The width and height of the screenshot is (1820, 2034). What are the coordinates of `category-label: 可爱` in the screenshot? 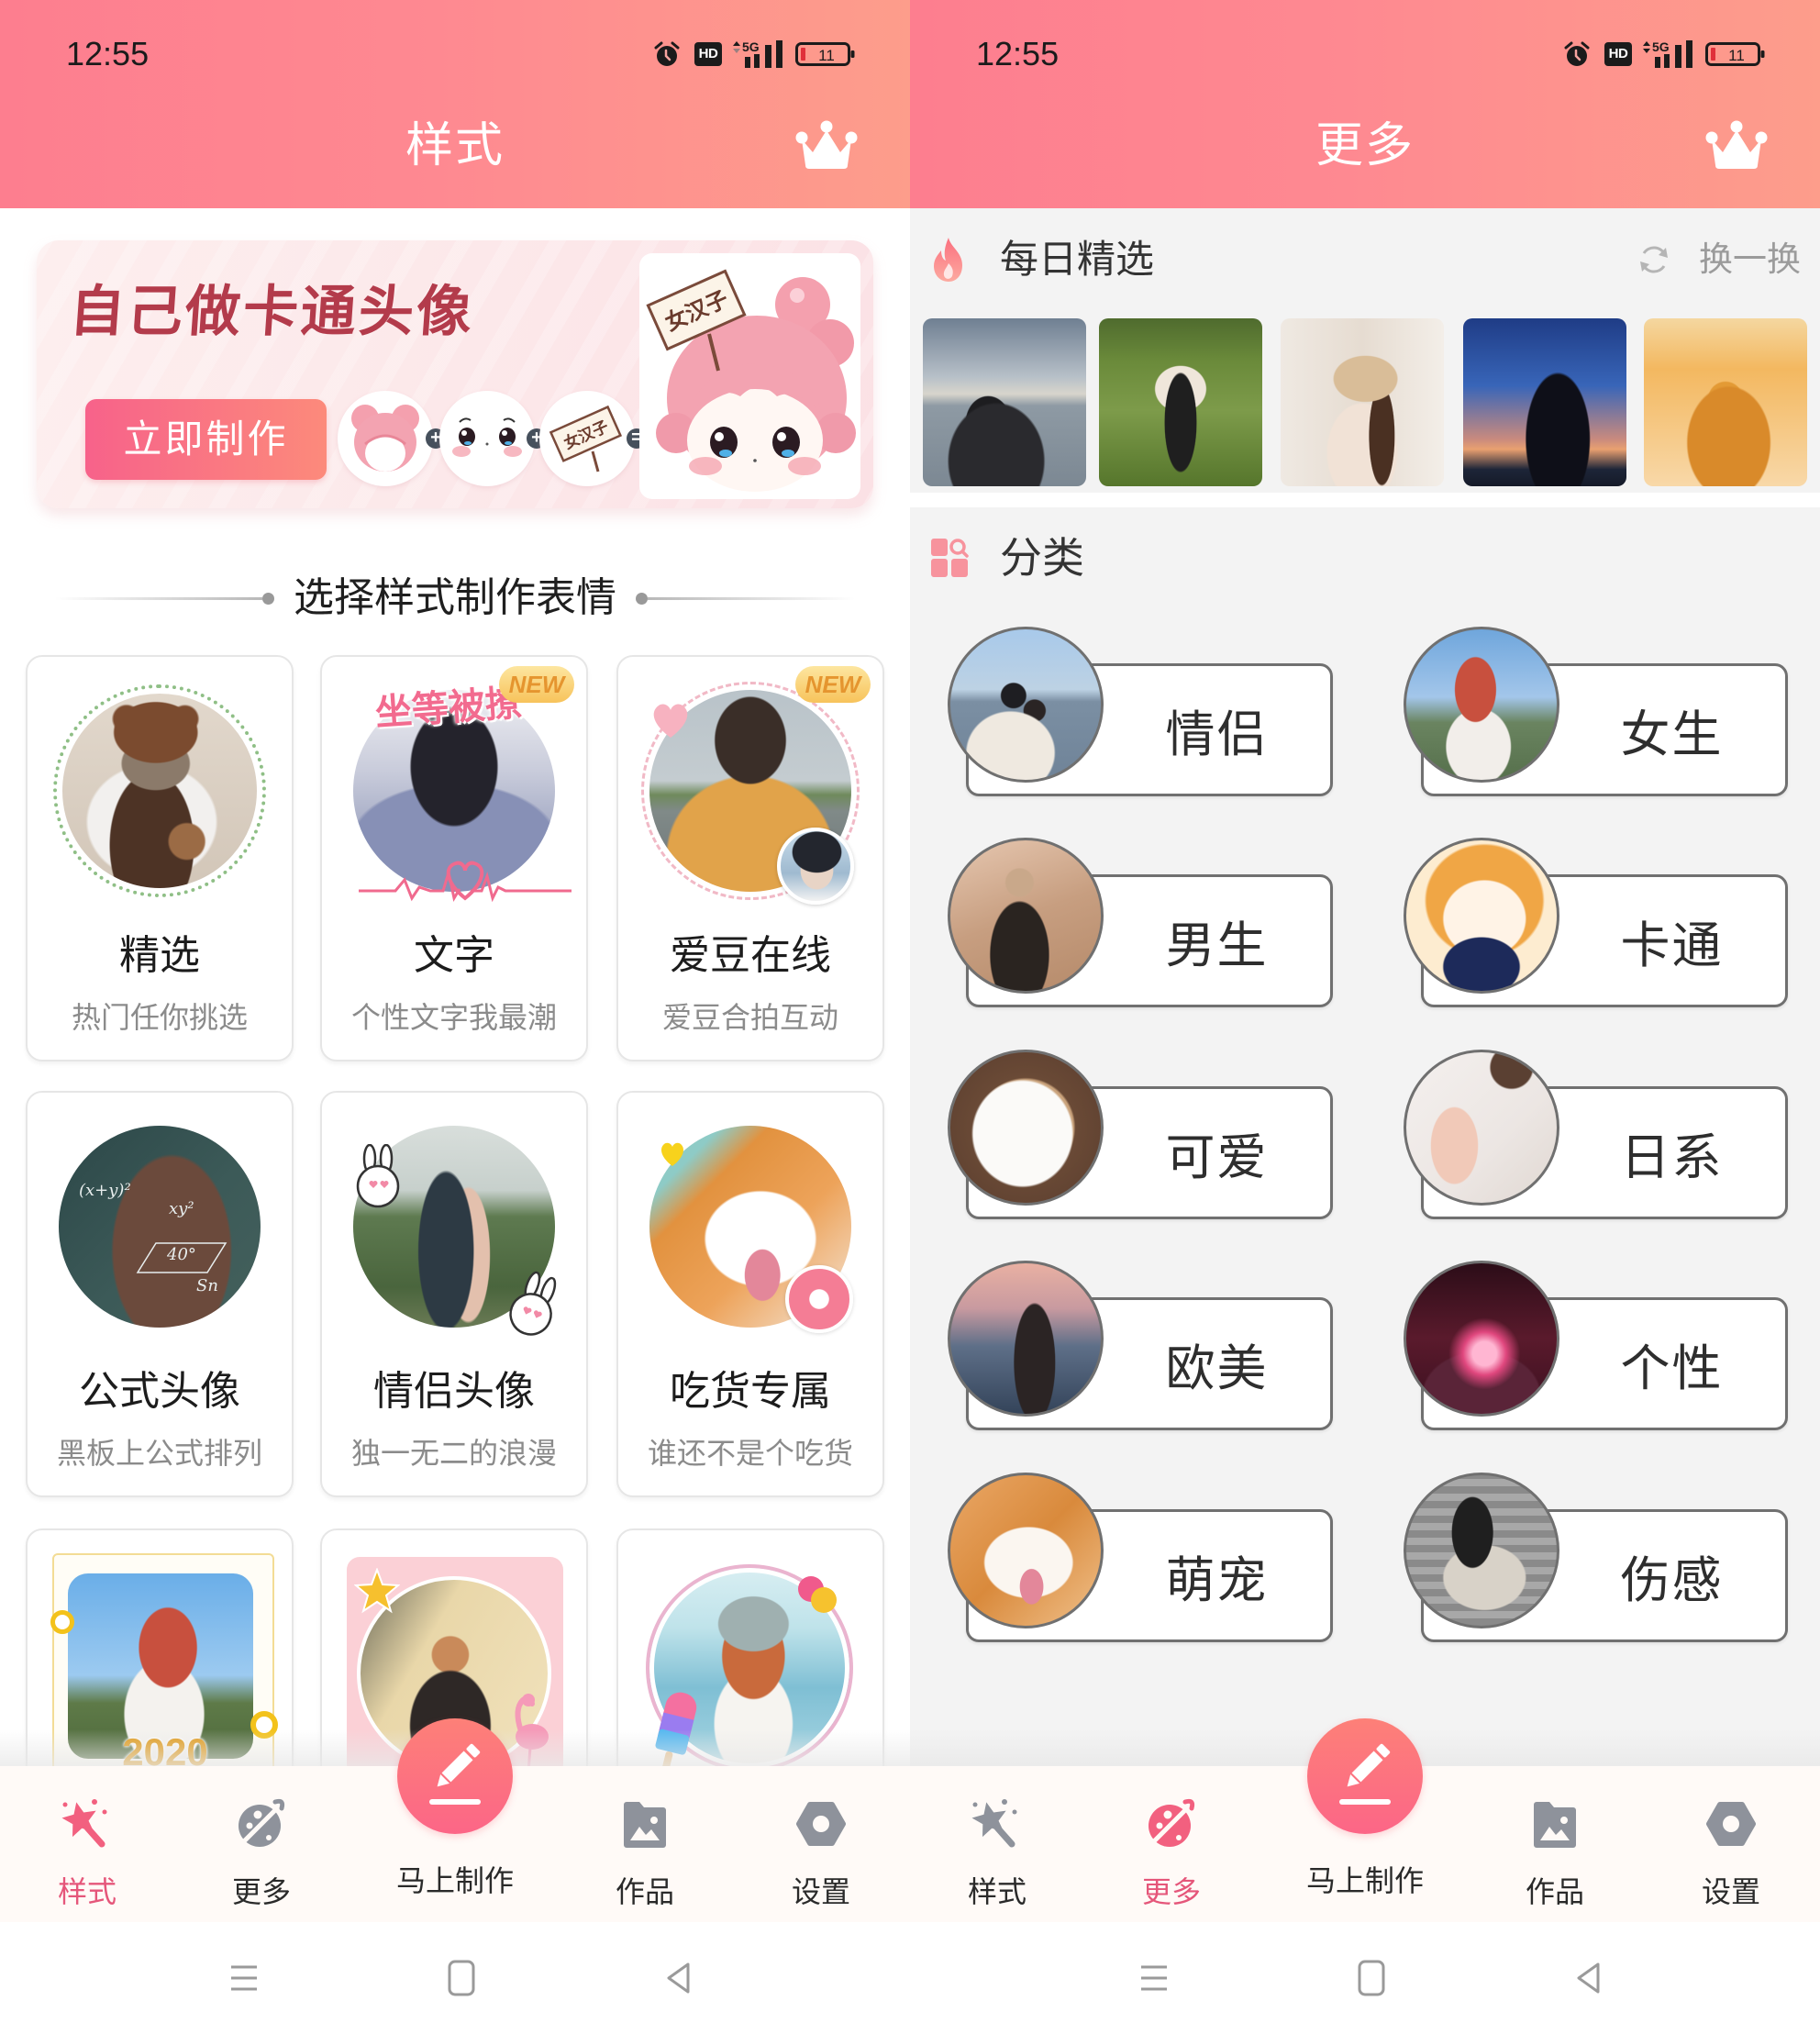 It's located at (1217, 1157).